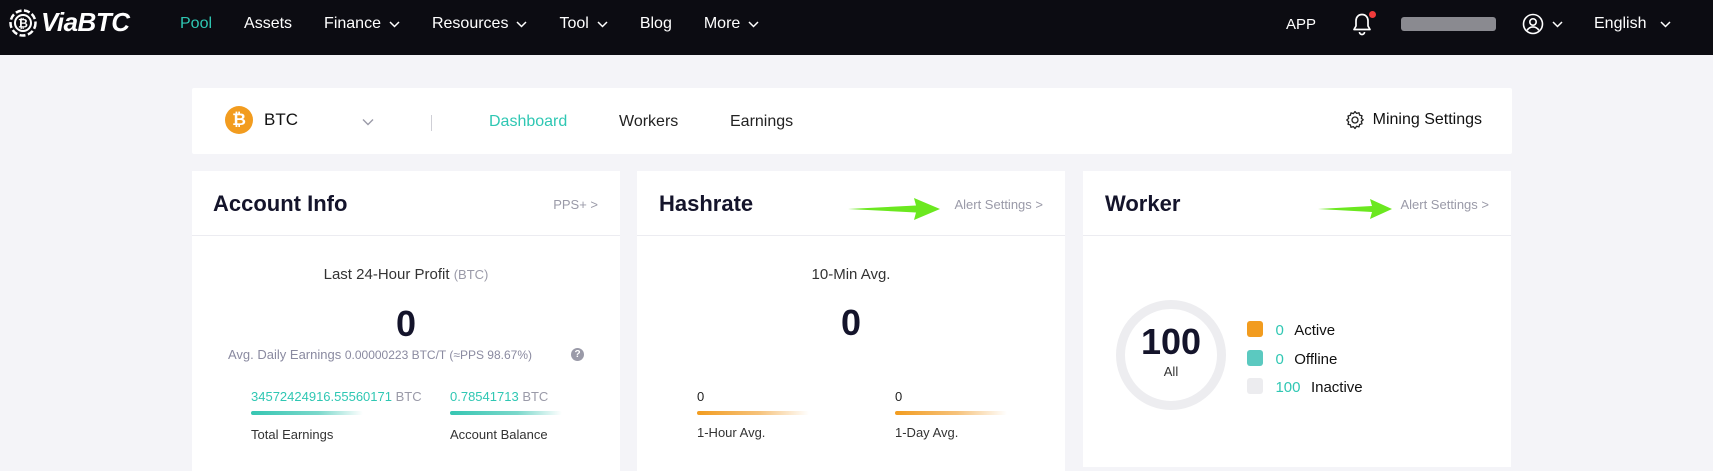  Describe the element at coordinates (239, 120) in the screenshot. I see `btc-coin-icon: ₿` at that location.